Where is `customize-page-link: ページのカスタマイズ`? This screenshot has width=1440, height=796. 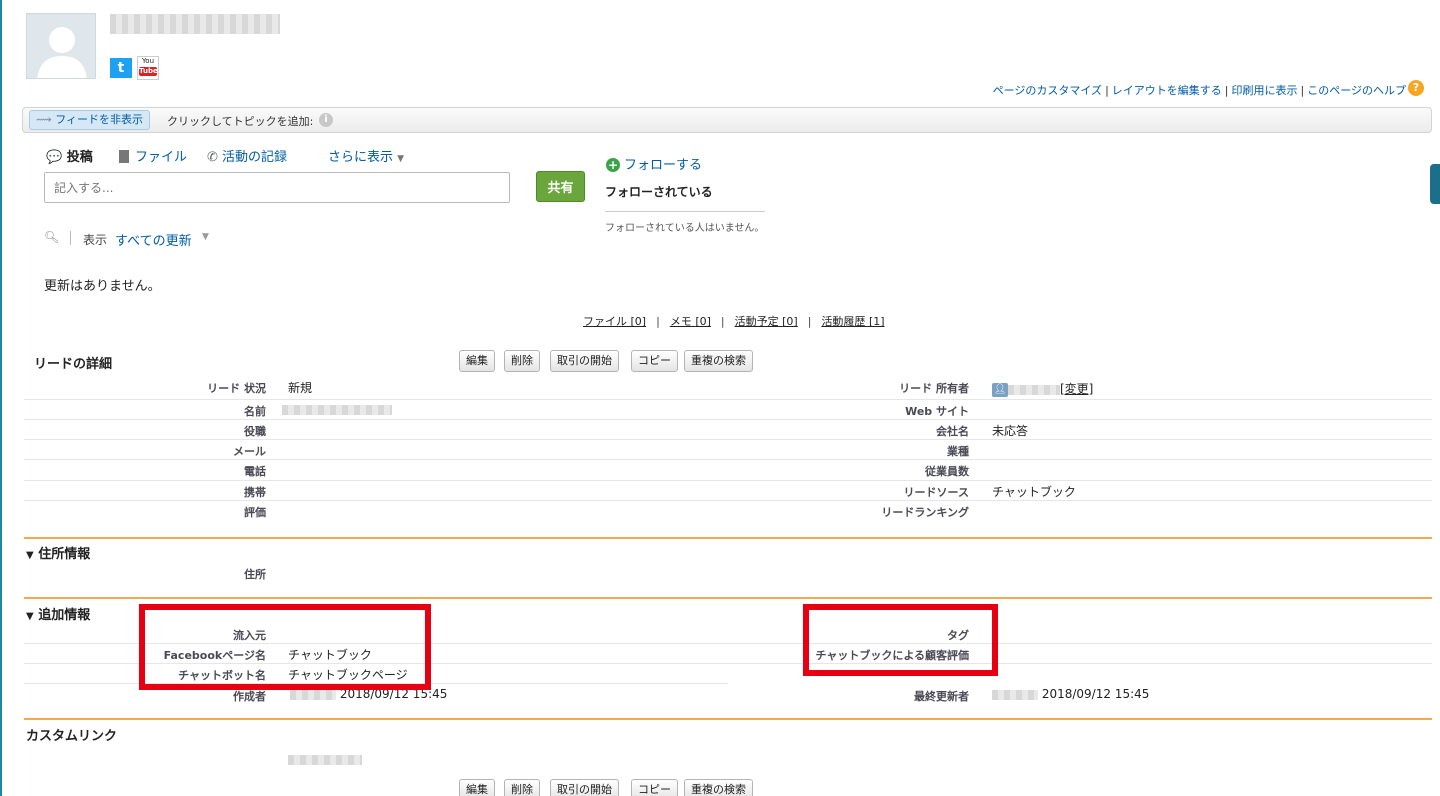
customize-page-link: ページのカスタマイズ is located at coordinates (1047, 90).